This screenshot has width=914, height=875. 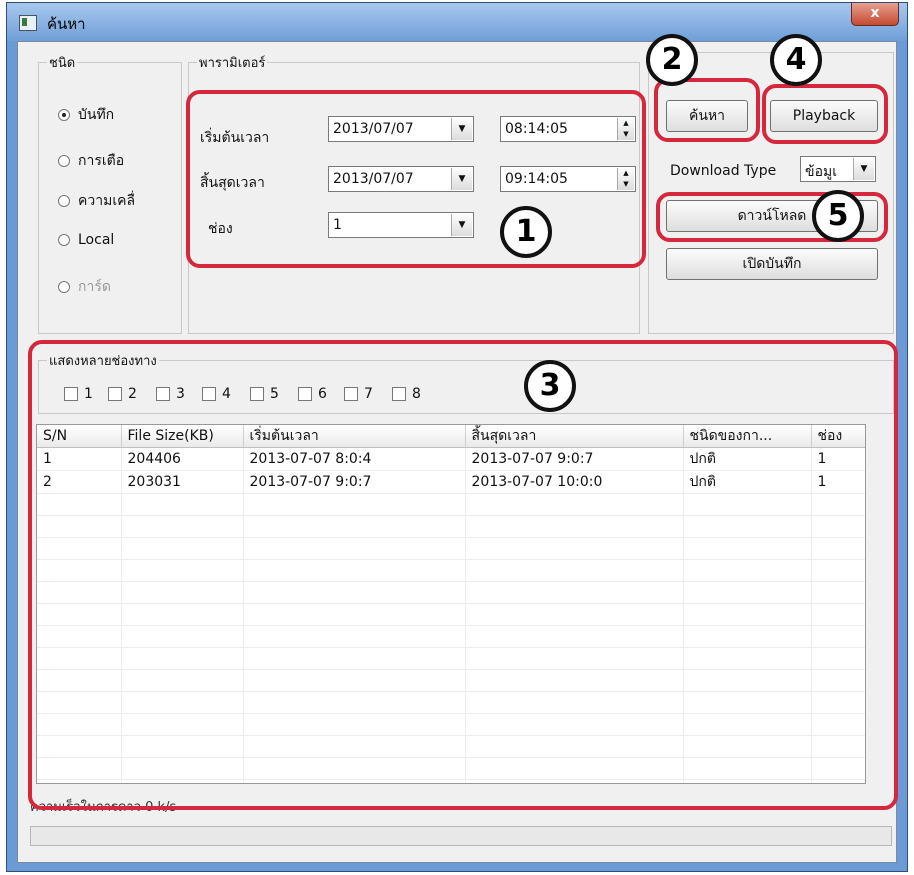 I want to click on radio-alarm: การเตือ, so click(x=91, y=161).